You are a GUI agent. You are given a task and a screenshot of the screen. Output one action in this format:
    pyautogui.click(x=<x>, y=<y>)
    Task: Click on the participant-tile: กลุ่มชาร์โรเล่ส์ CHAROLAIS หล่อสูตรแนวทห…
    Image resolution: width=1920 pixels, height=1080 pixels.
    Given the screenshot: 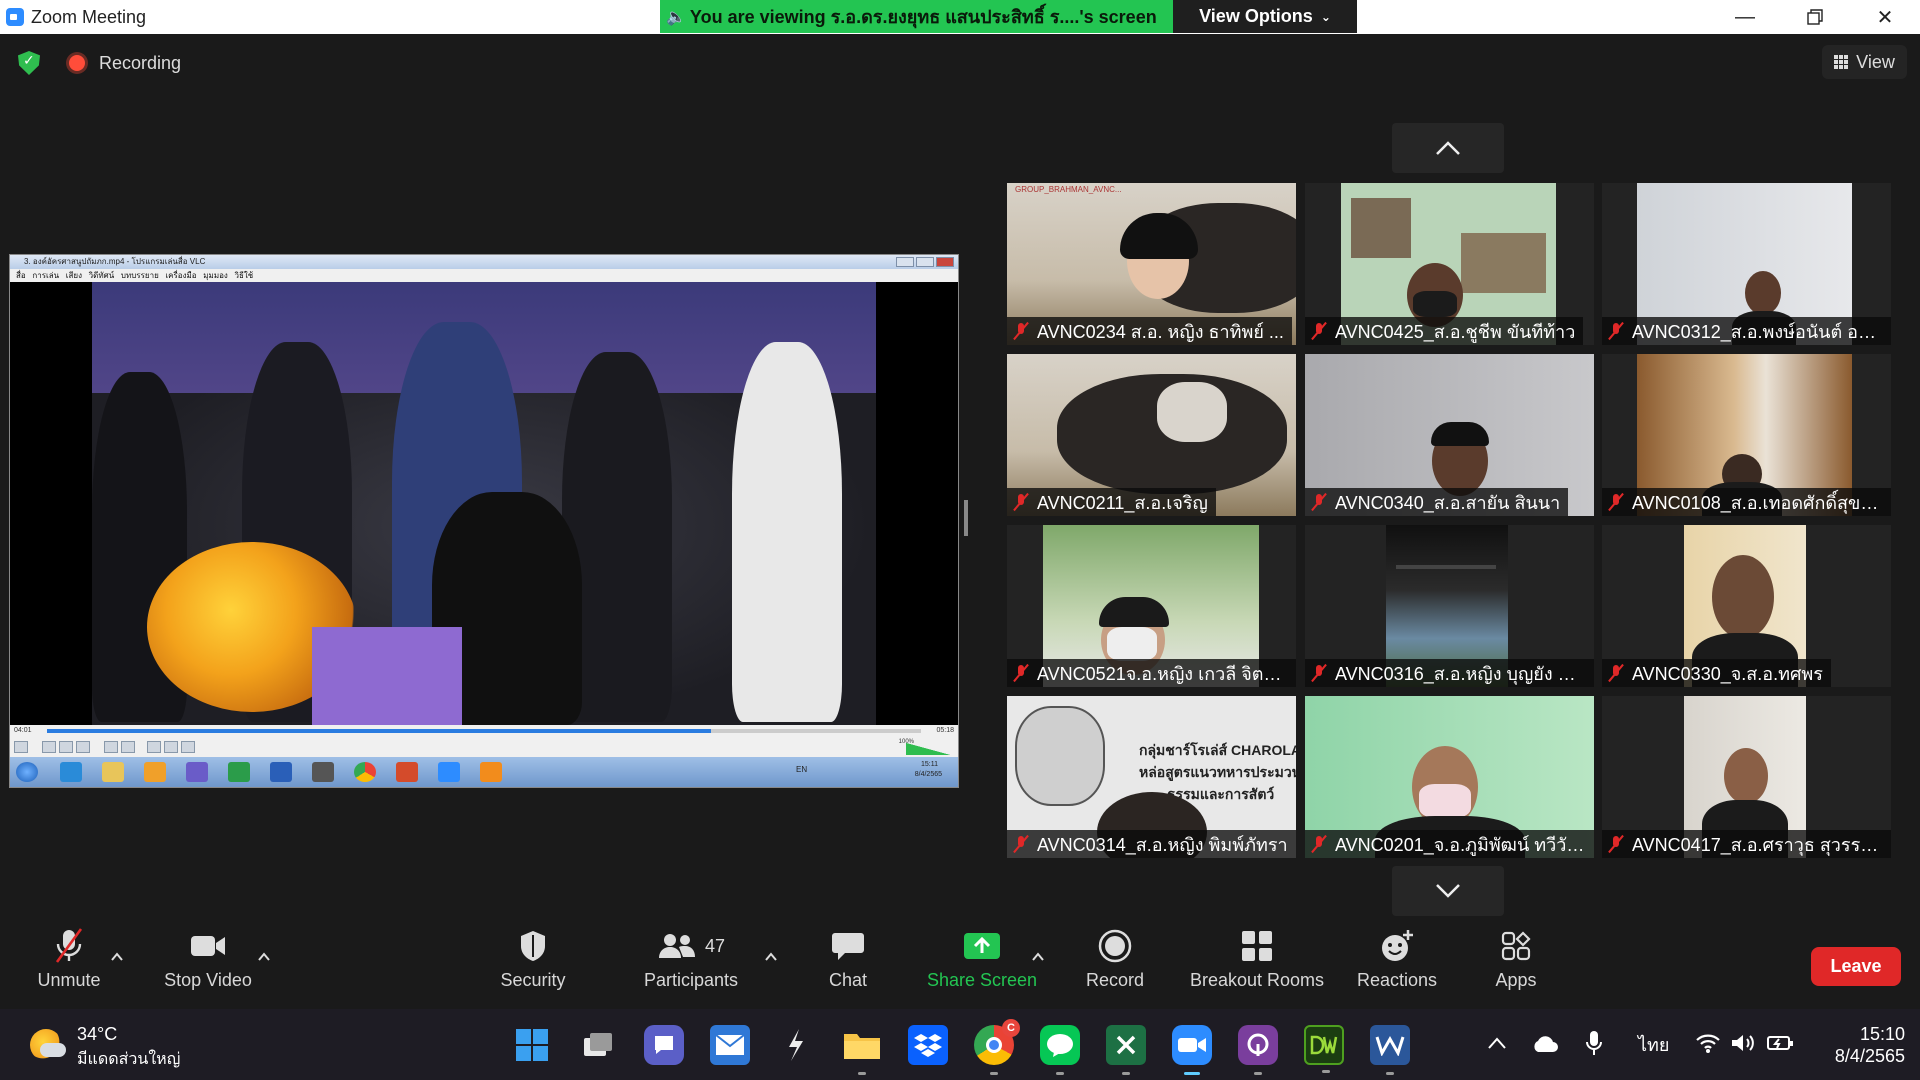 What is the action you would take?
    pyautogui.click(x=1151, y=777)
    